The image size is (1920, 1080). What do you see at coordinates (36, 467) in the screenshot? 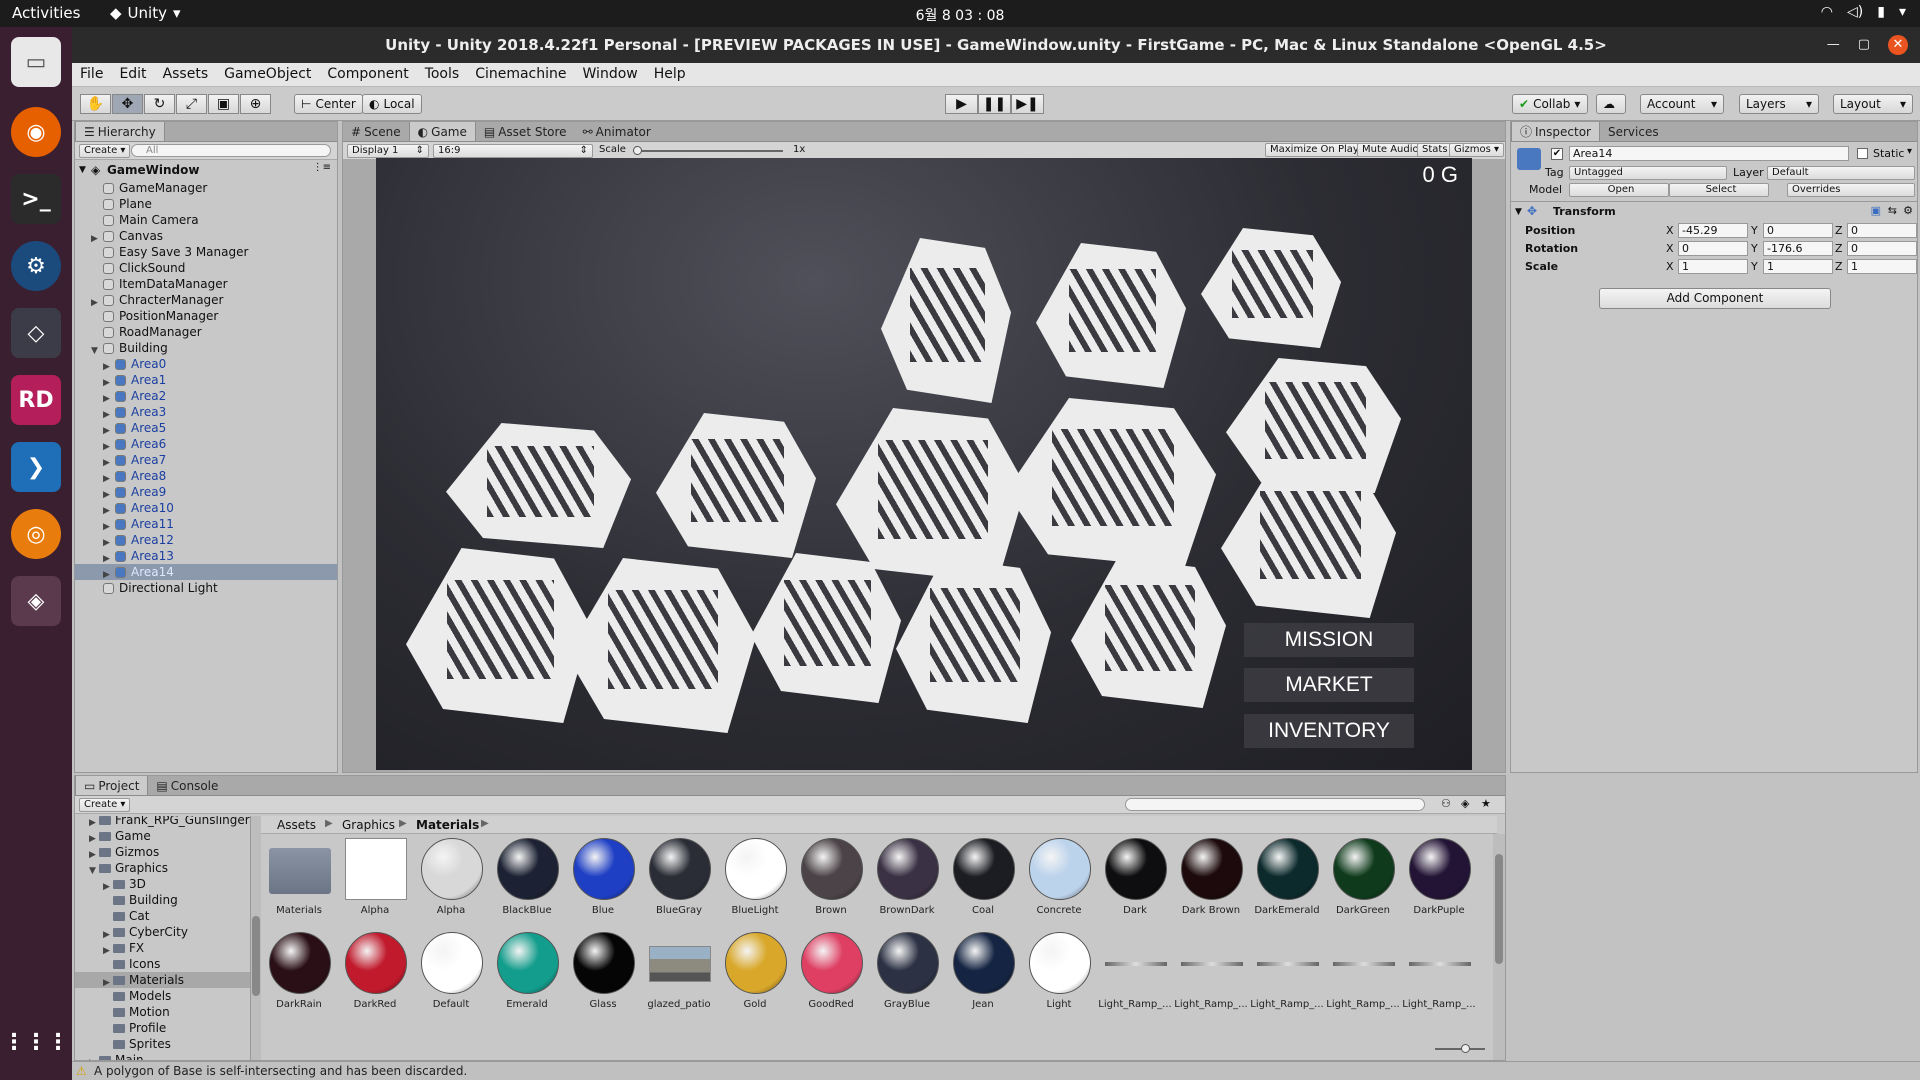
I see `vscode-icon: ❯` at bounding box center [36, 467].